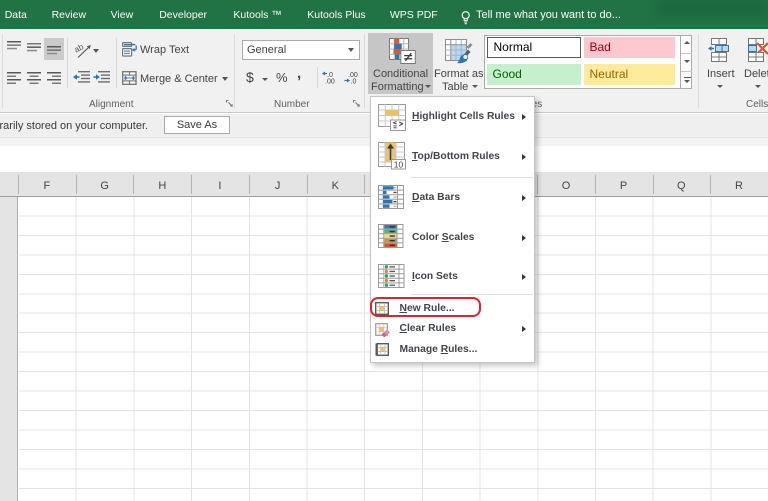 Image resolution: width=768 pixels, height=501 pixels. I want to click on svg-text: .0, so click(354, 82).